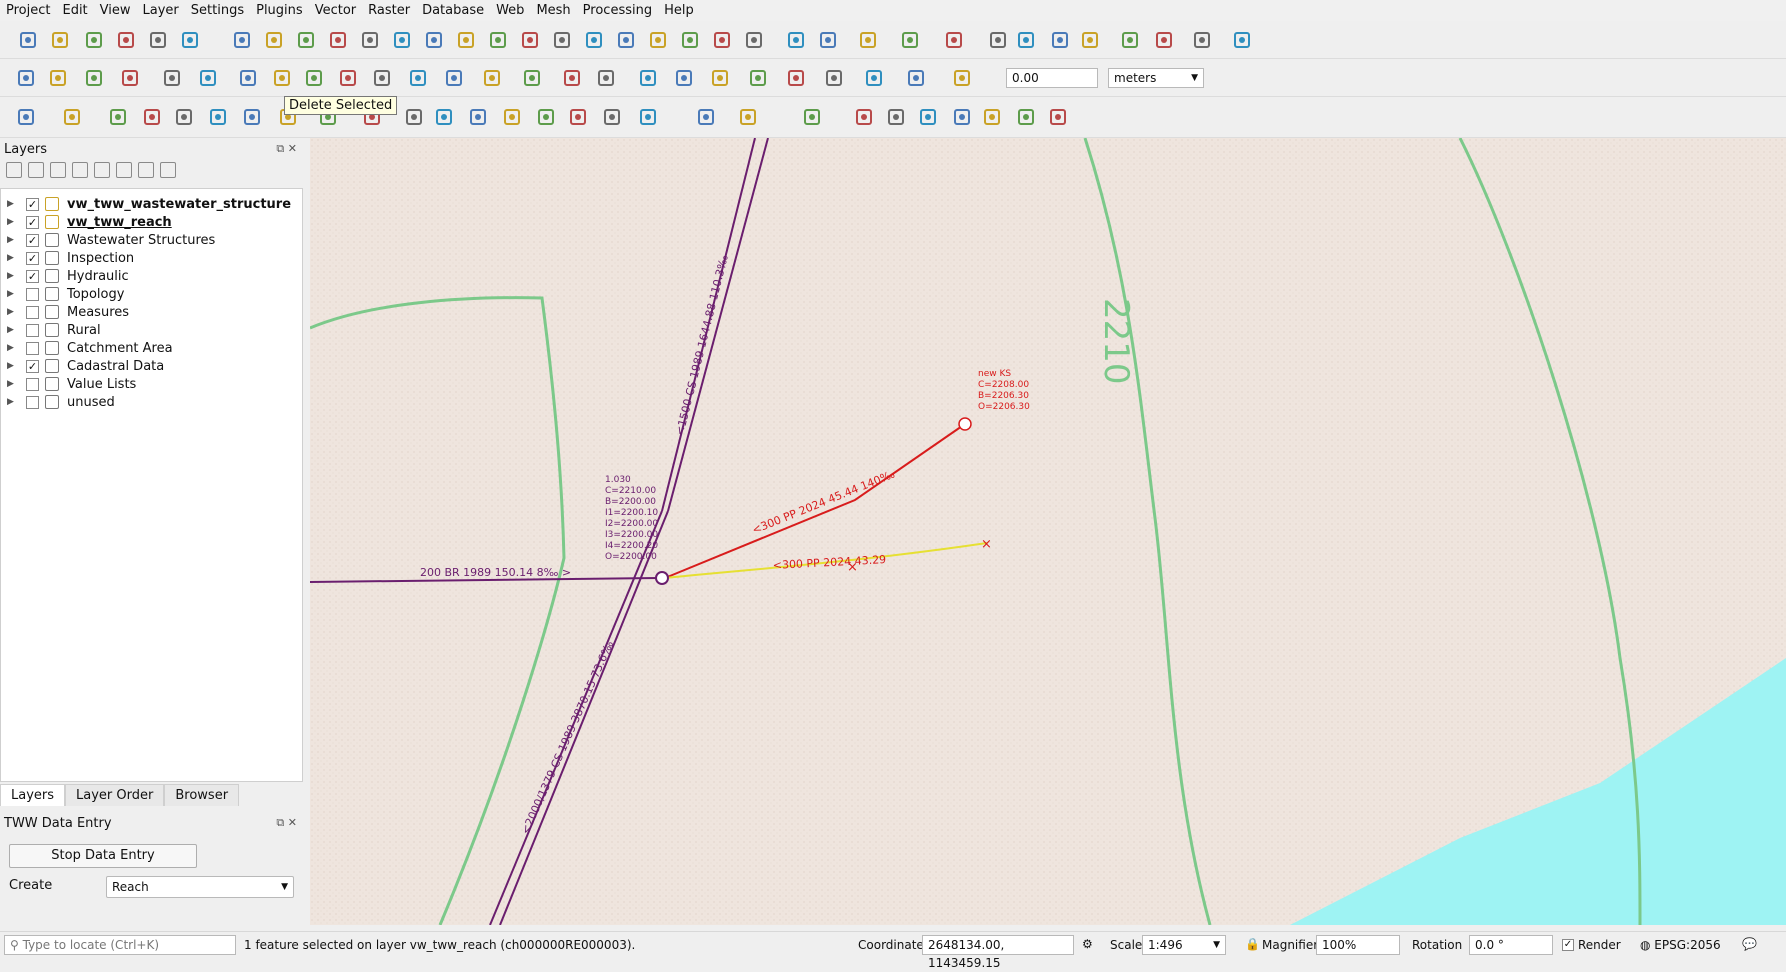  Describe the element at coordinates (962, 117) in the screenshot. I see `tww-connect-icon` at that location.